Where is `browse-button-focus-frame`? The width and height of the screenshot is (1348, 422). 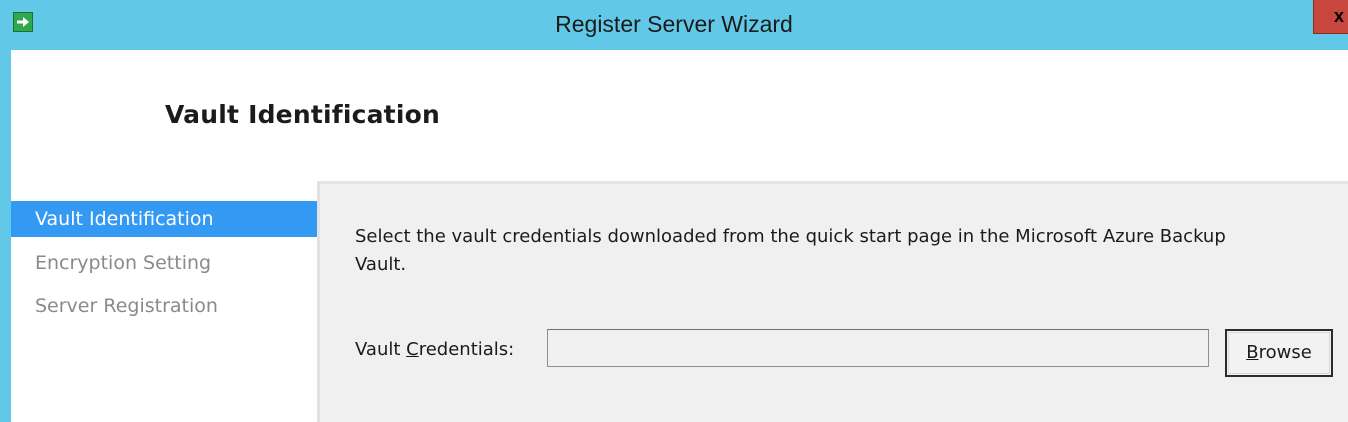 browse-button-focus-frame is located at coordinates (1279, 353).